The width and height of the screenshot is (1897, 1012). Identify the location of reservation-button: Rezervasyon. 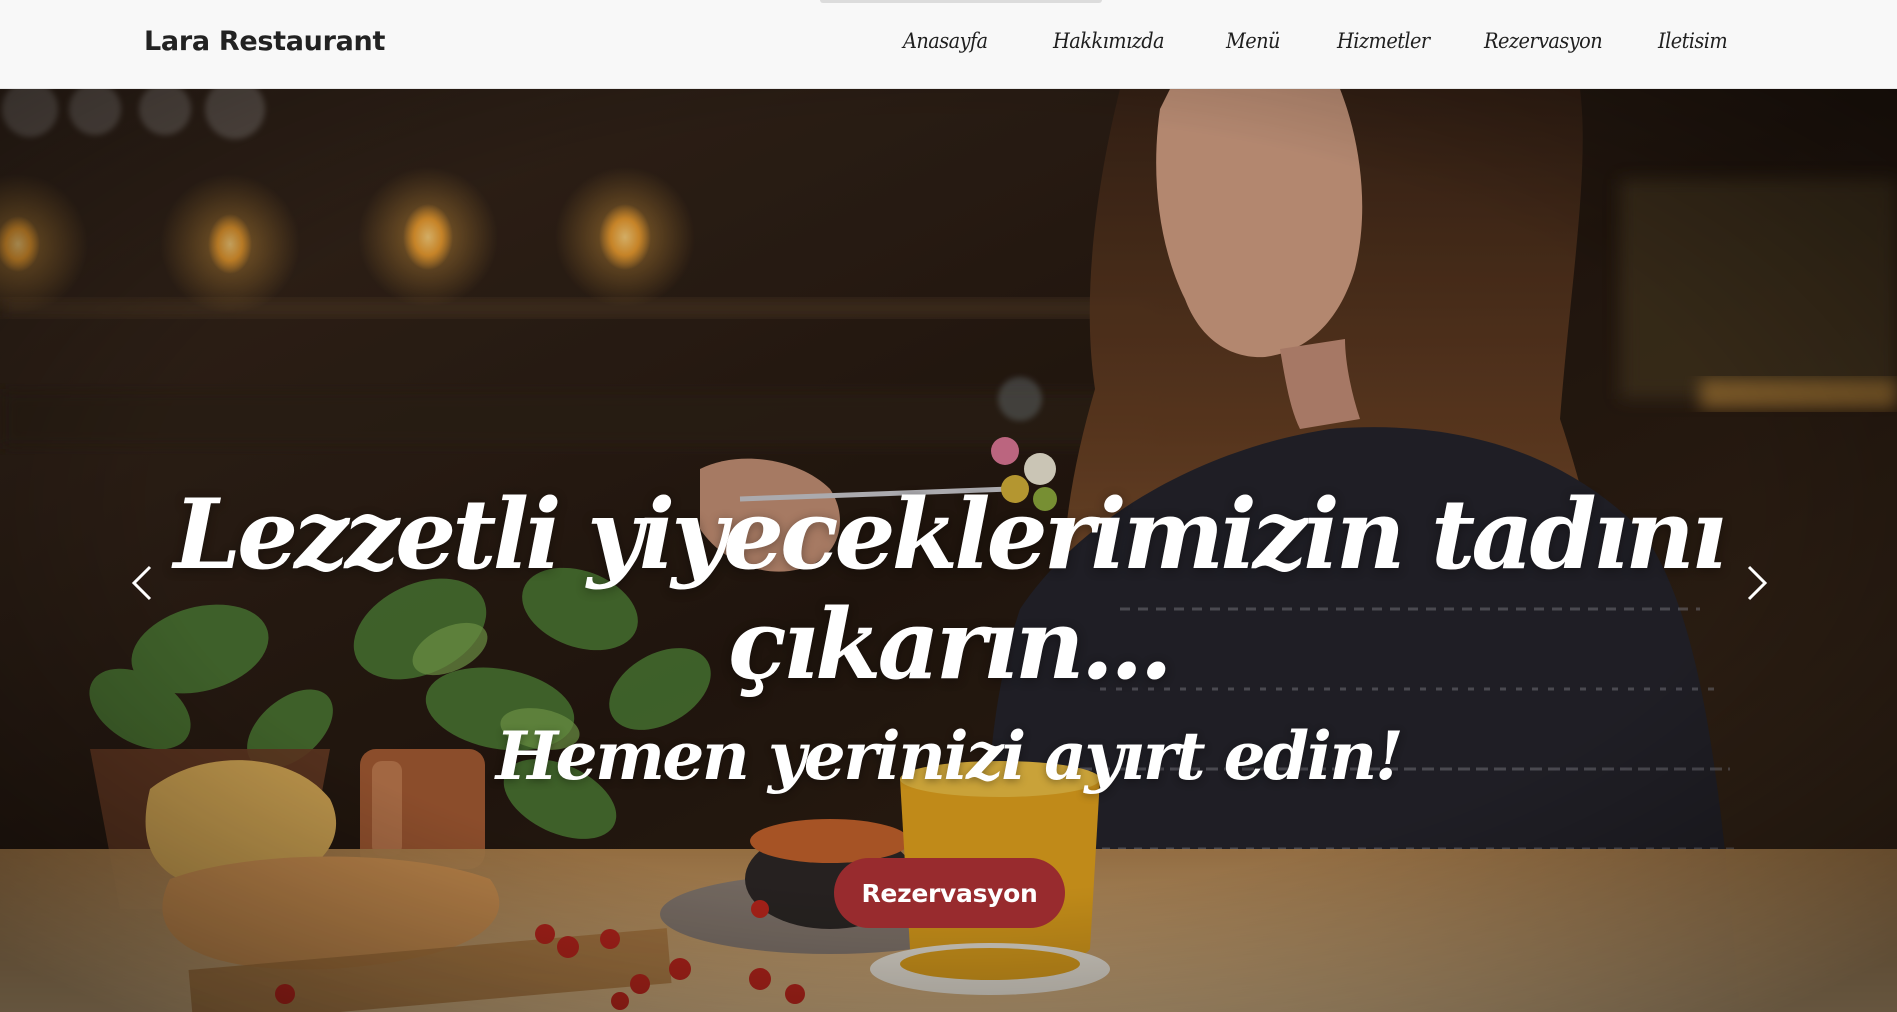
(949, 893).